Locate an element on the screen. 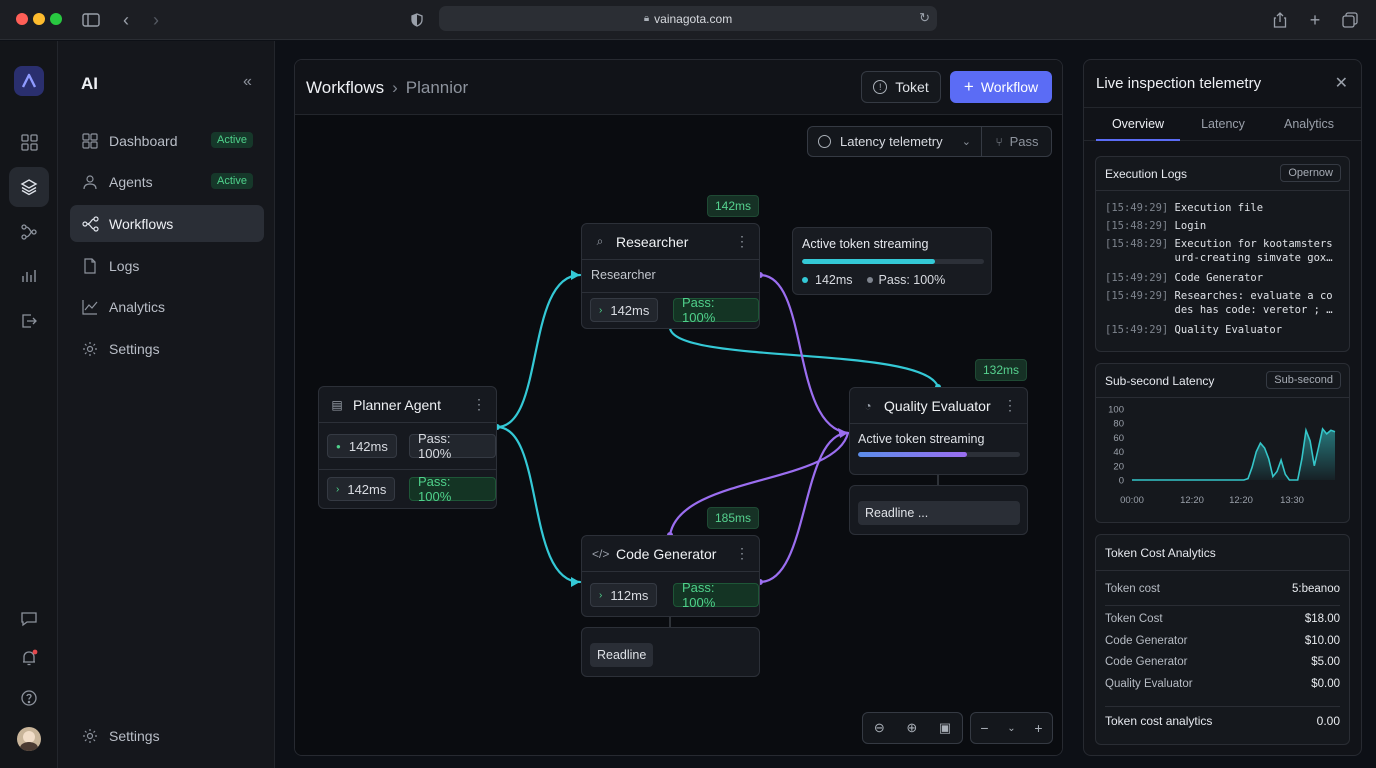 The image size is (1376, 768). sidebar-title: AI is located at coordinates (89, 83).